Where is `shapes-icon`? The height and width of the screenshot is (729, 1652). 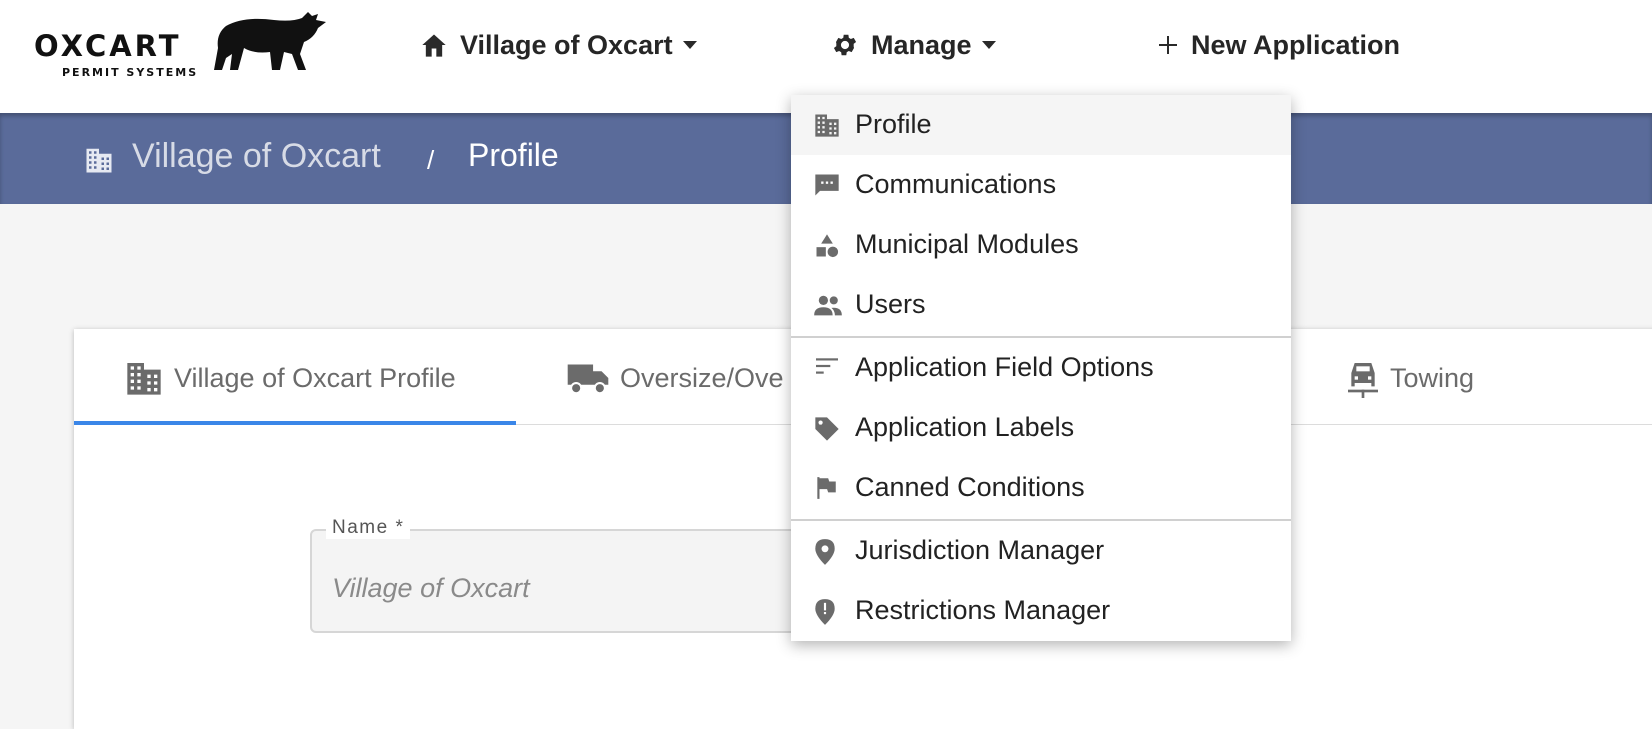 shapes-icon is located at coordinates (827, 246).